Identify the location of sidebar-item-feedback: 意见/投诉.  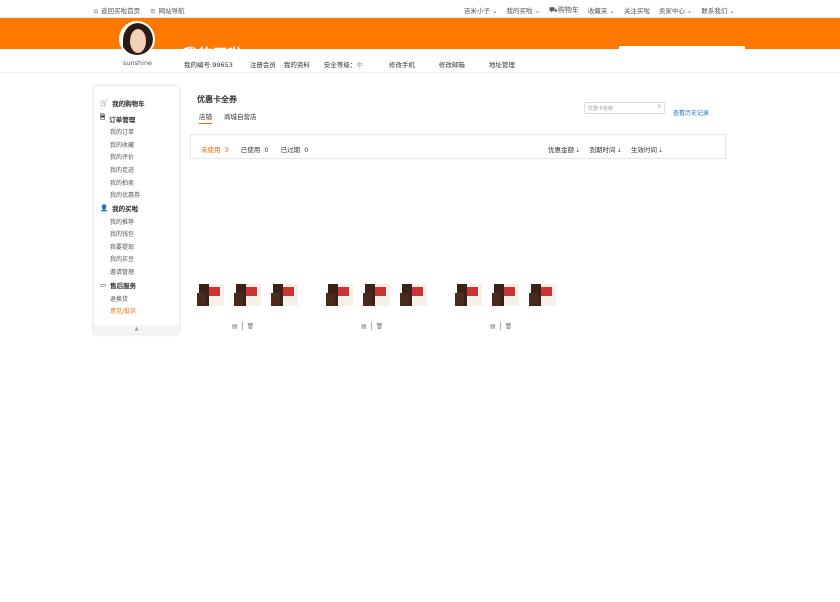
(123, 310).